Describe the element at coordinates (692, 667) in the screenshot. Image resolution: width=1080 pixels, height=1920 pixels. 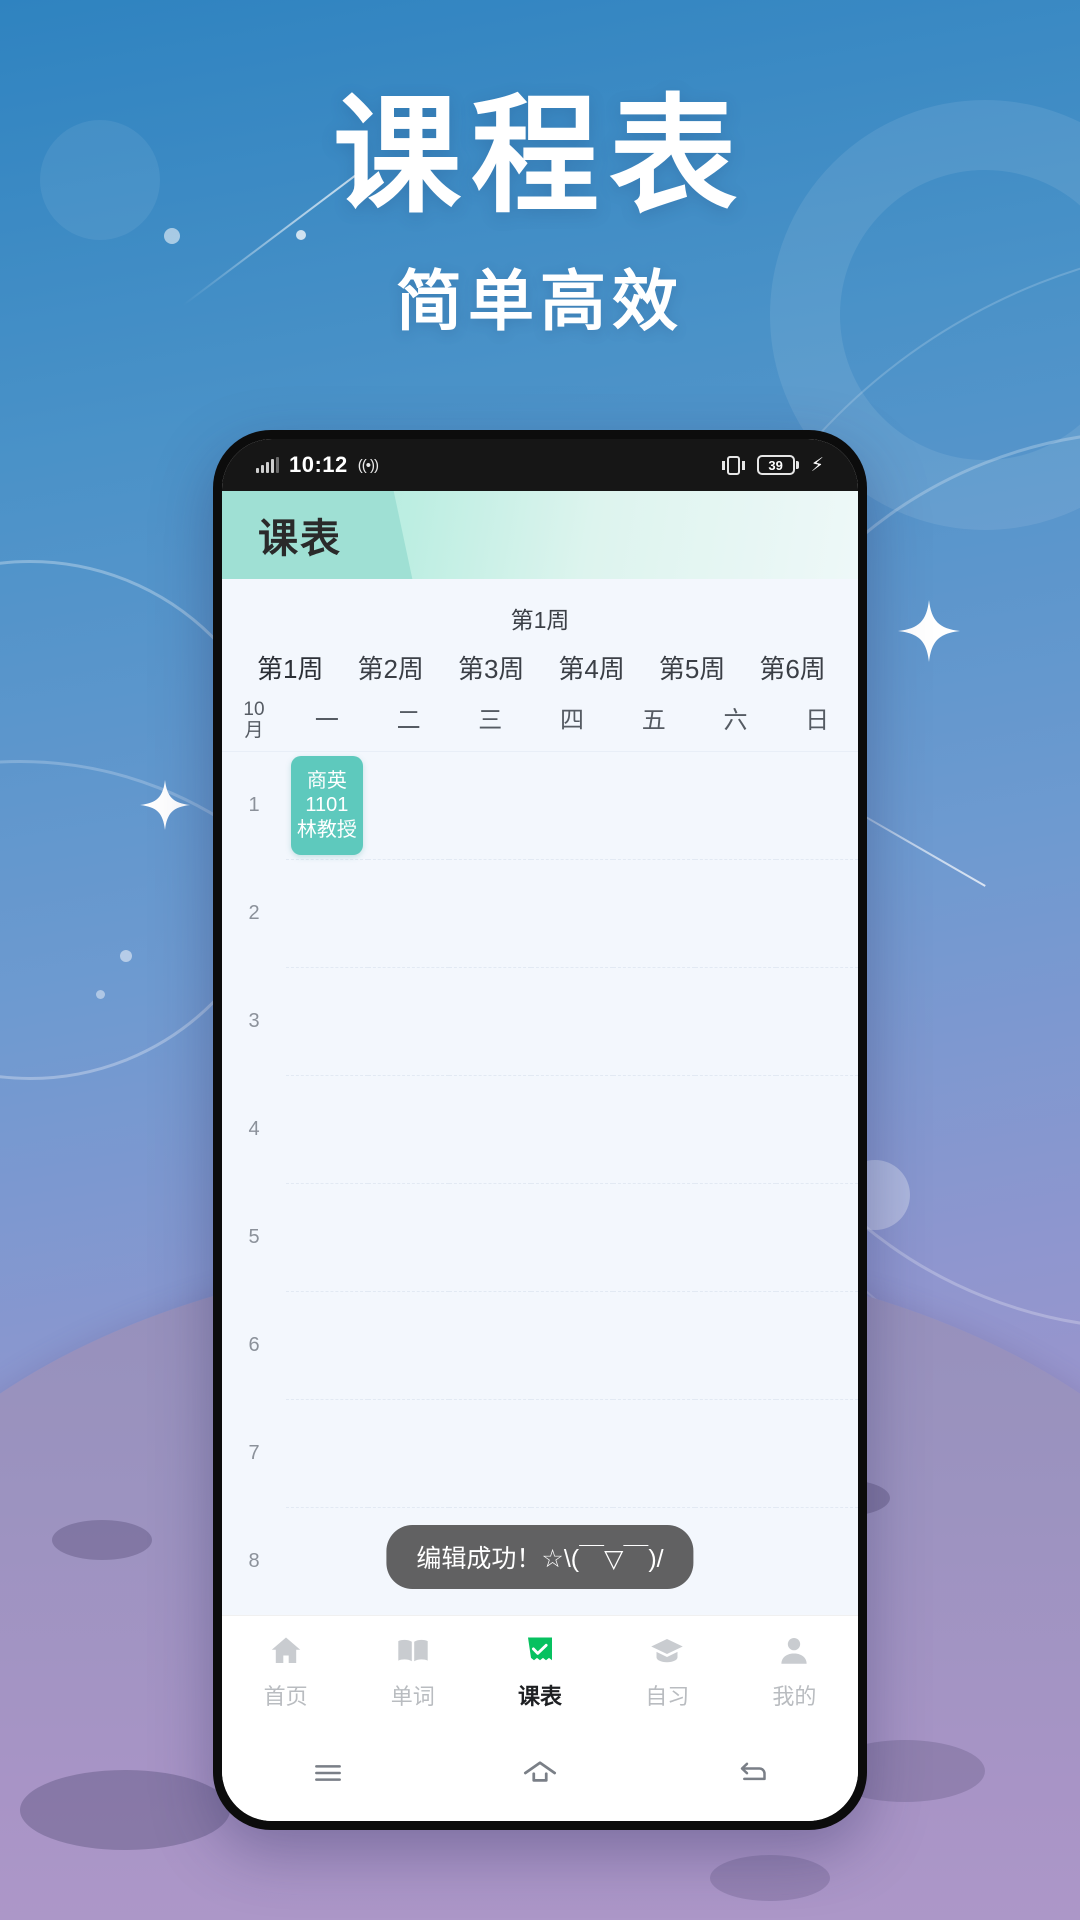
I see `week-tab-5: 第5周` at that location.